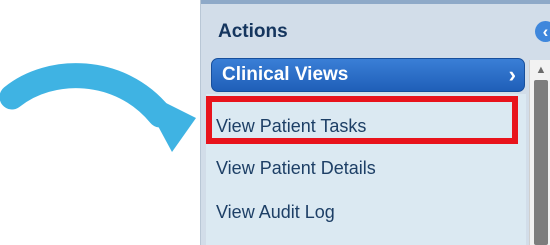  Describe the element at coordinates (275, 212) in the screenshot. I see `menu-item-view-audit-log: View Audit Log` at that location.